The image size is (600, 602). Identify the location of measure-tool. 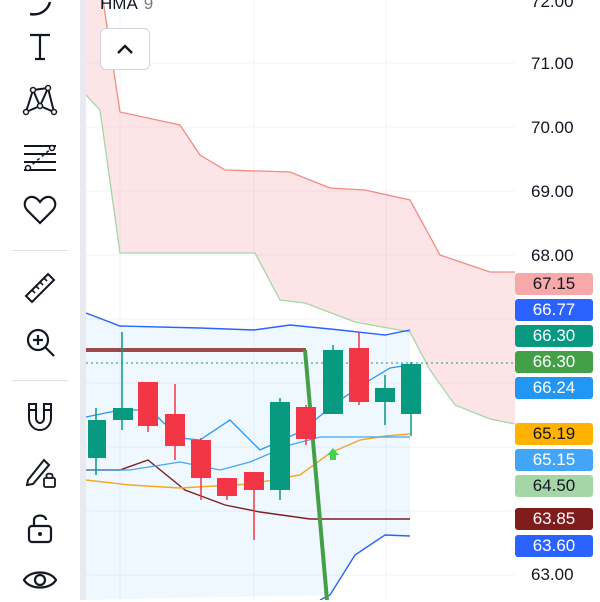
(40, 288).